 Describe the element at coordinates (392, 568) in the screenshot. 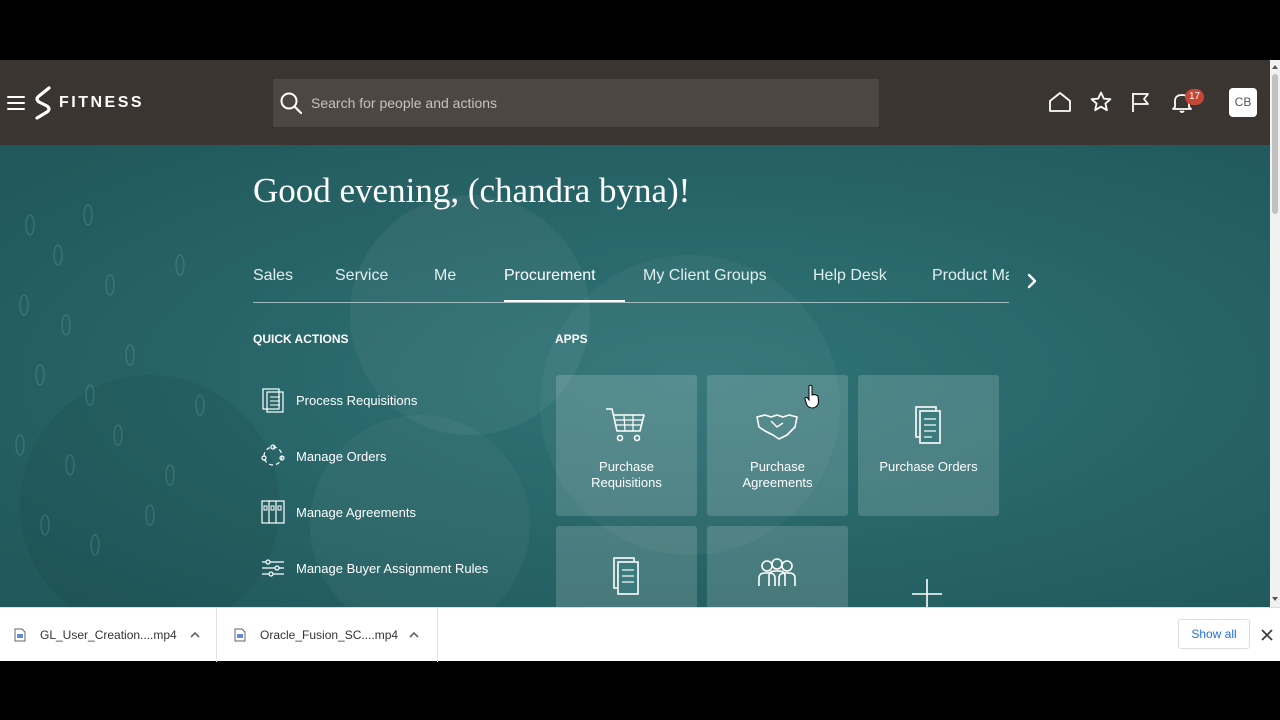

I see `quick-action-label: Manage Buyer Assignment Rules` at that location.